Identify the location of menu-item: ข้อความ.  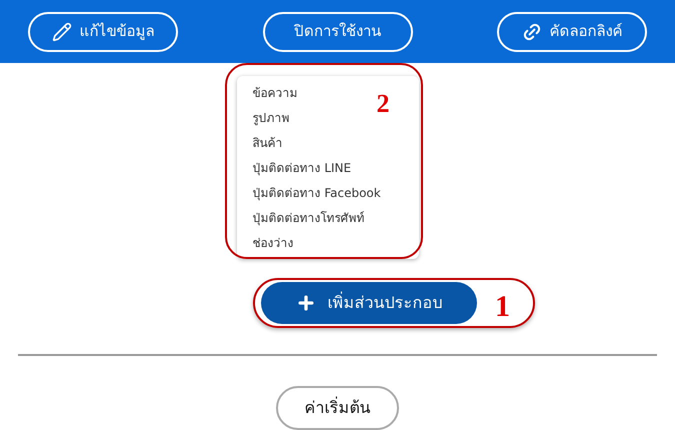
(275, 93).